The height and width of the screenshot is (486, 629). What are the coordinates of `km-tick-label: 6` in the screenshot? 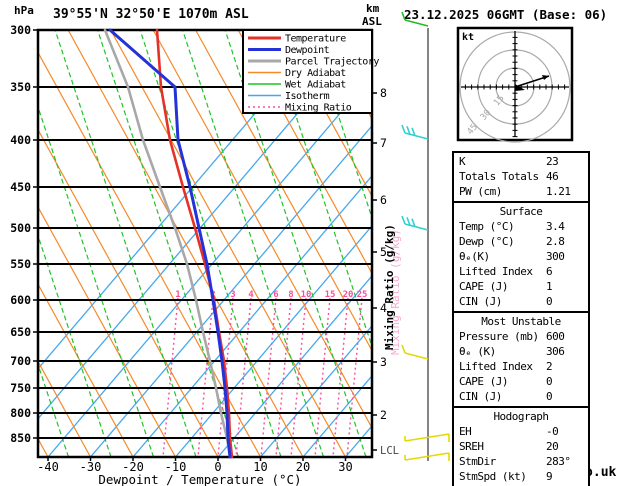 It's located at (383, 200).